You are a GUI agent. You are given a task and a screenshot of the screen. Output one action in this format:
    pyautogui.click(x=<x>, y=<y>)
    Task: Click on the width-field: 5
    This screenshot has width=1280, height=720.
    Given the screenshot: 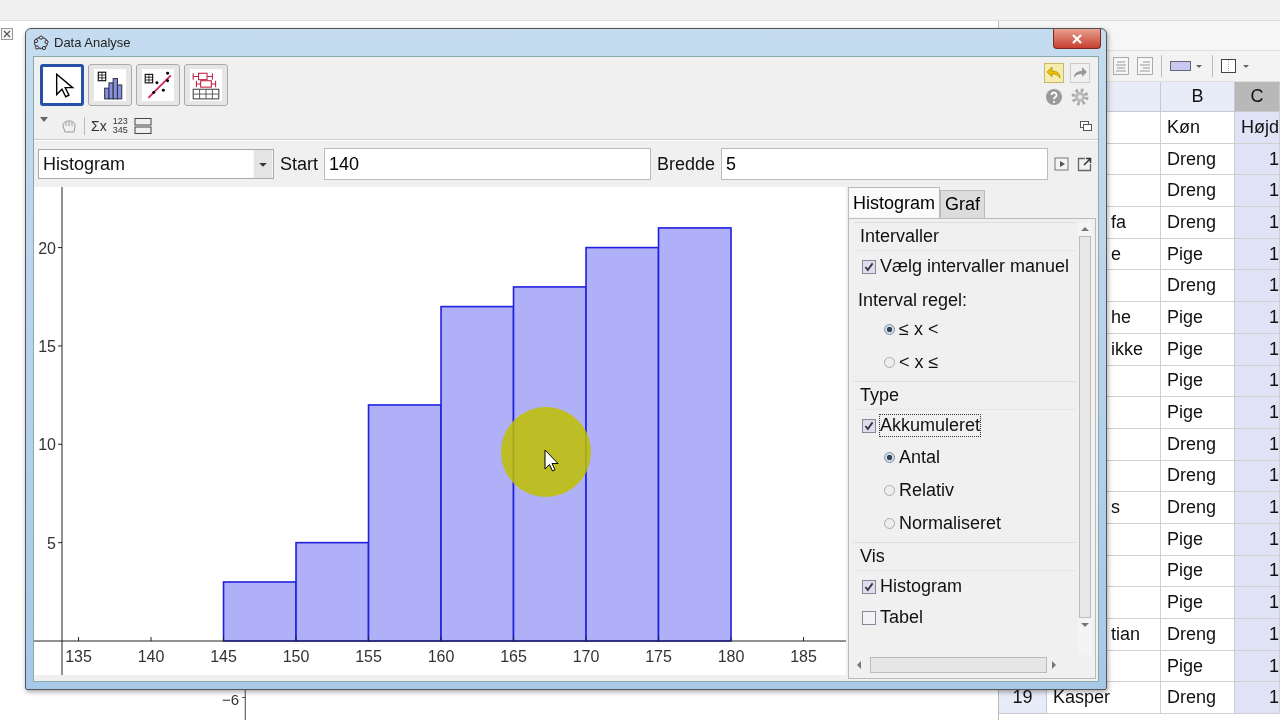 What is the action you would take?
    pyautogui.click(x=885, y=164)
    